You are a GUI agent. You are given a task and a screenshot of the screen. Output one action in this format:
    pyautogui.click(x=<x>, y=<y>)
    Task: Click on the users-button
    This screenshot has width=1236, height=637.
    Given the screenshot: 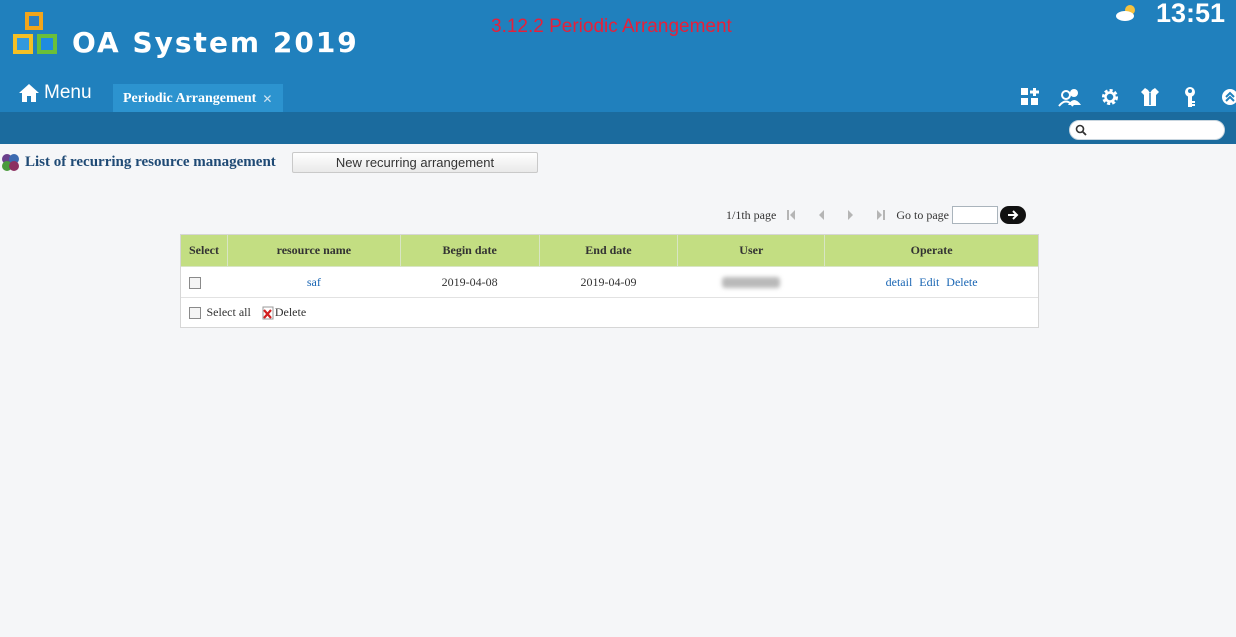 What is the action you would take?
    pyautogui.click(x=1070, y=97)
    